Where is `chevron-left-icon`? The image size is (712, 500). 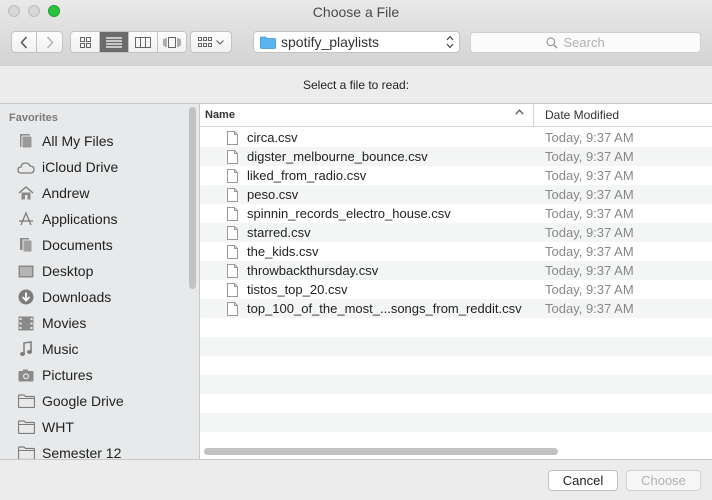
chevron-left-icon is located at coordinates (24, 42).